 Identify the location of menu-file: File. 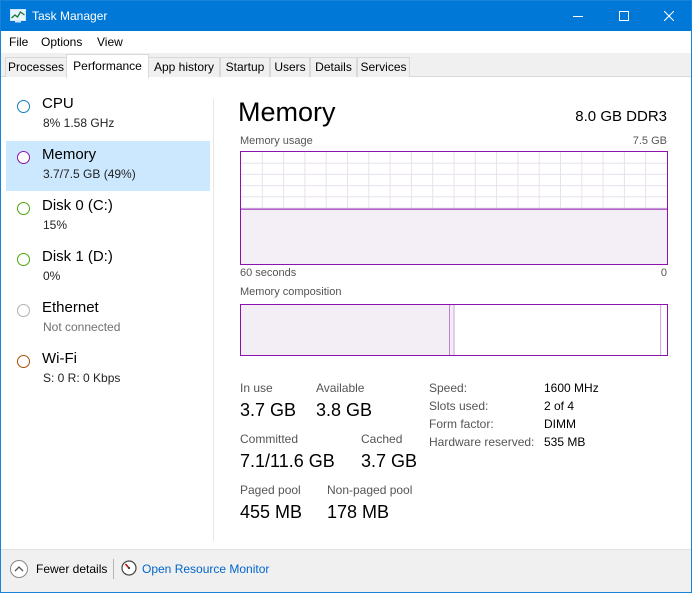
(18, 42).